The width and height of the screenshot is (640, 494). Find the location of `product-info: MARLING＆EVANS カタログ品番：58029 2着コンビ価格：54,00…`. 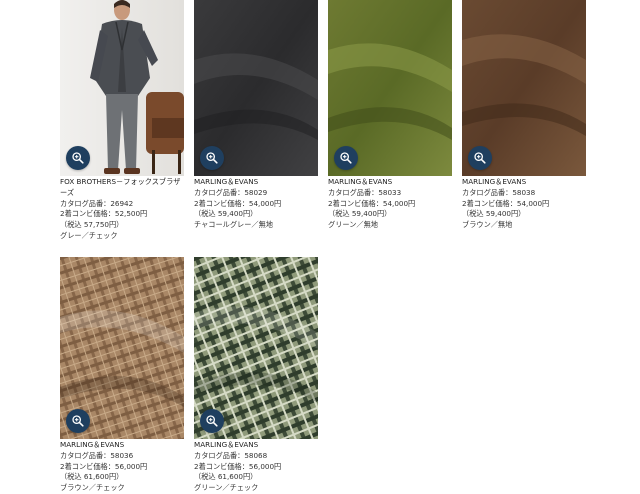

product-info: MARLING＆EVANS カタログ品番：58029 2着コンビ価格：54,00… is located at coordinates (256, 204).